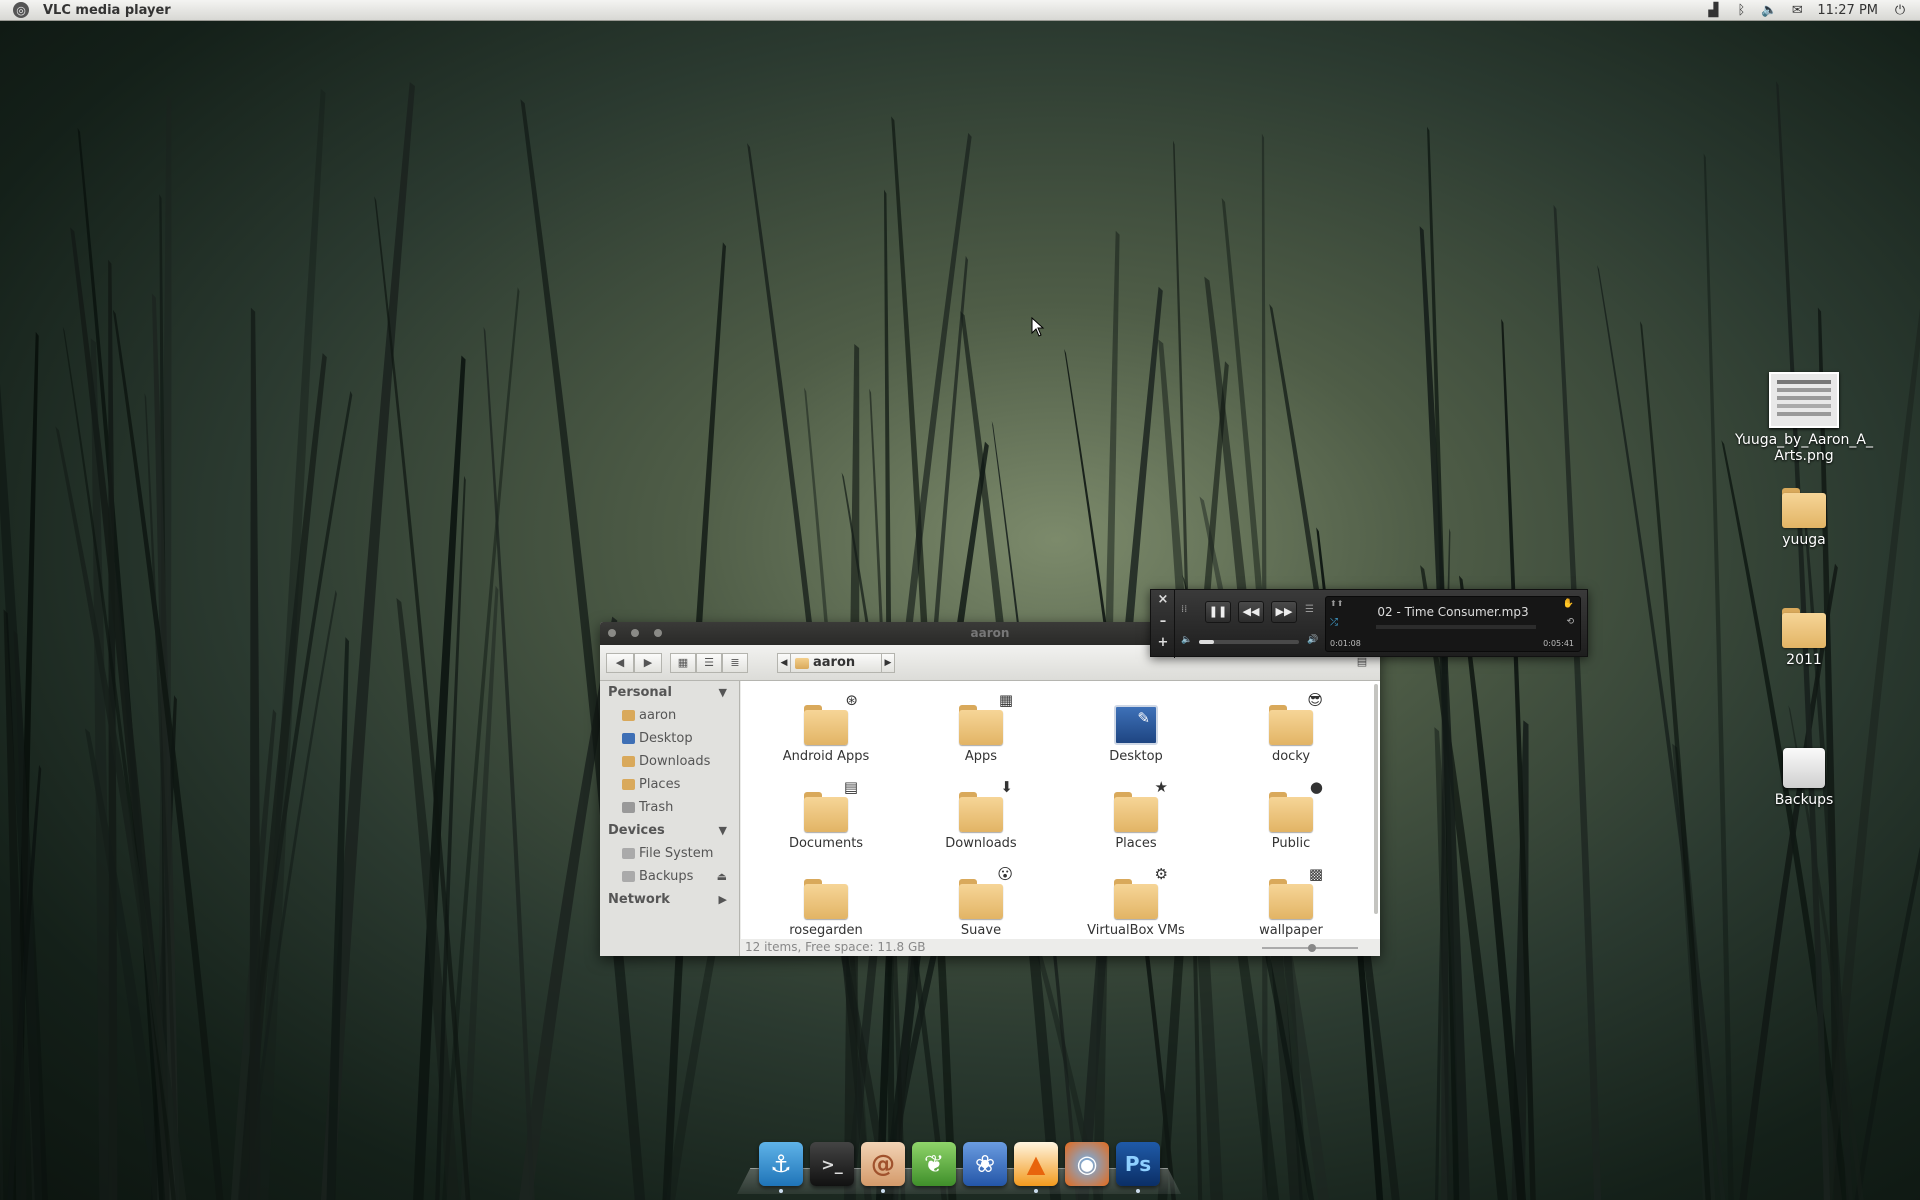  Describe the element at coordinates (1249, 642) in the screenshot. I see `volume-slider` at that location.